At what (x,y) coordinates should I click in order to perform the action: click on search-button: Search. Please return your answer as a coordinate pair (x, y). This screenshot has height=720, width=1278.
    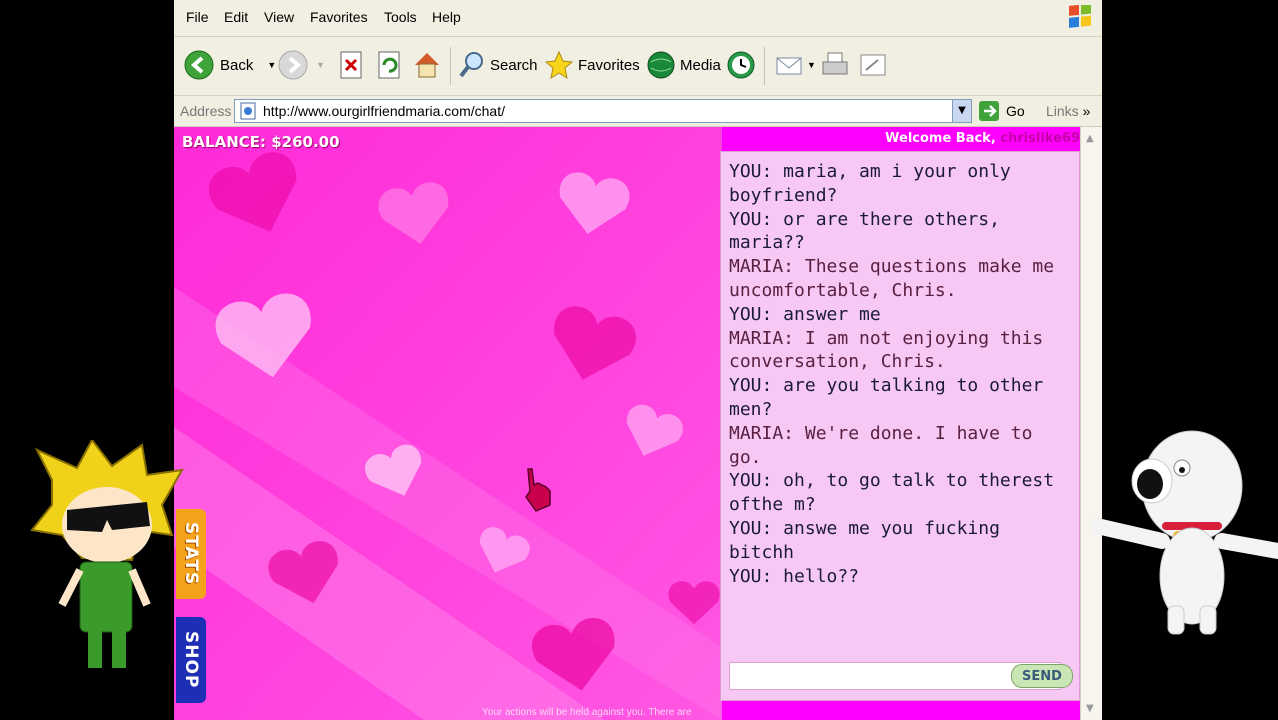
    Looking at the image, I should click on (498, 65).